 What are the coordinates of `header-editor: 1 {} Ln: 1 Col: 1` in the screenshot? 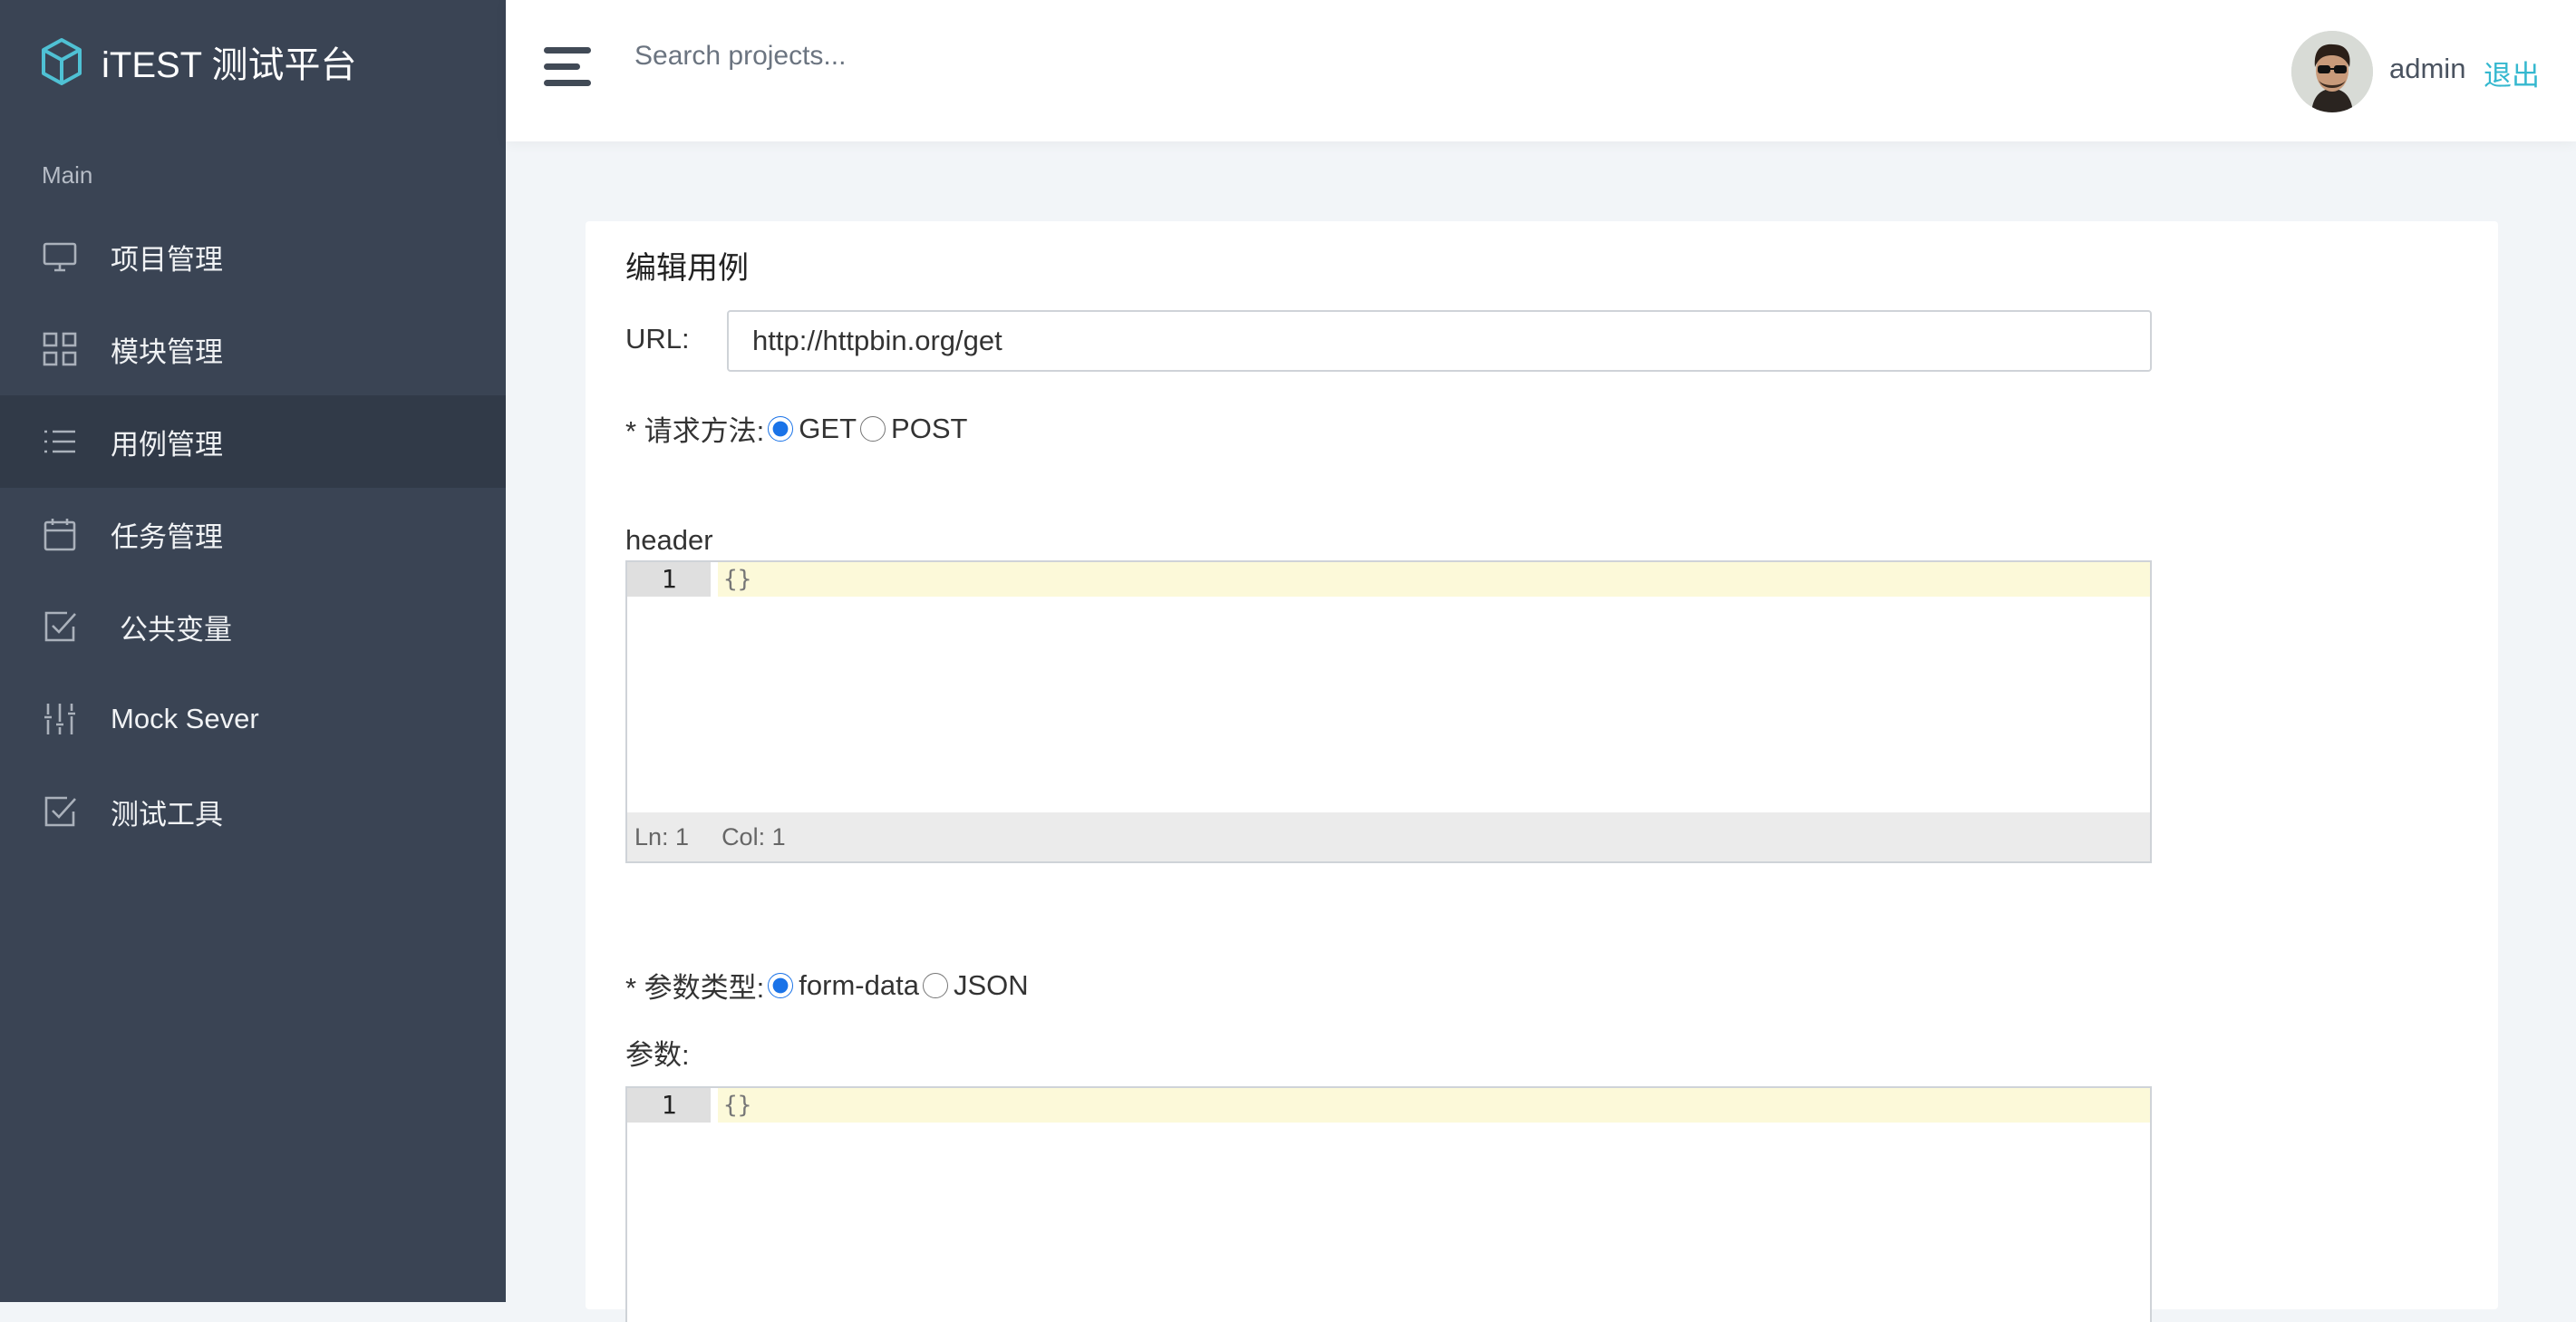 It's located at (1388, 711).